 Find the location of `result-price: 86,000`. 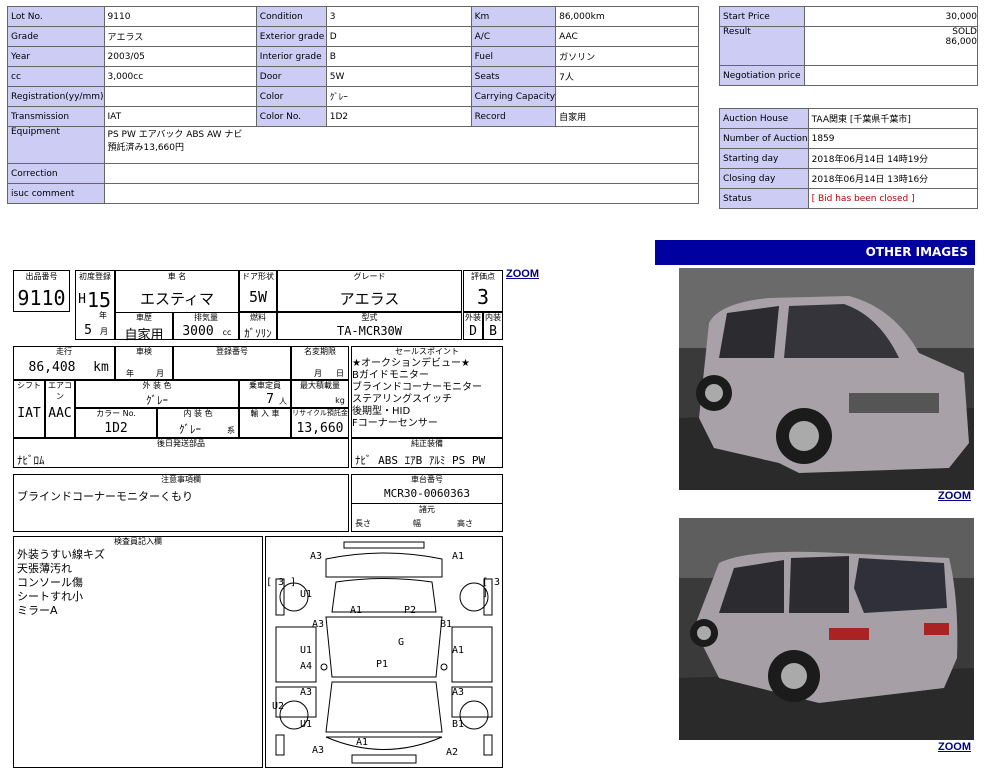

result-price: 86,000 is located at coordinates (961, 42).